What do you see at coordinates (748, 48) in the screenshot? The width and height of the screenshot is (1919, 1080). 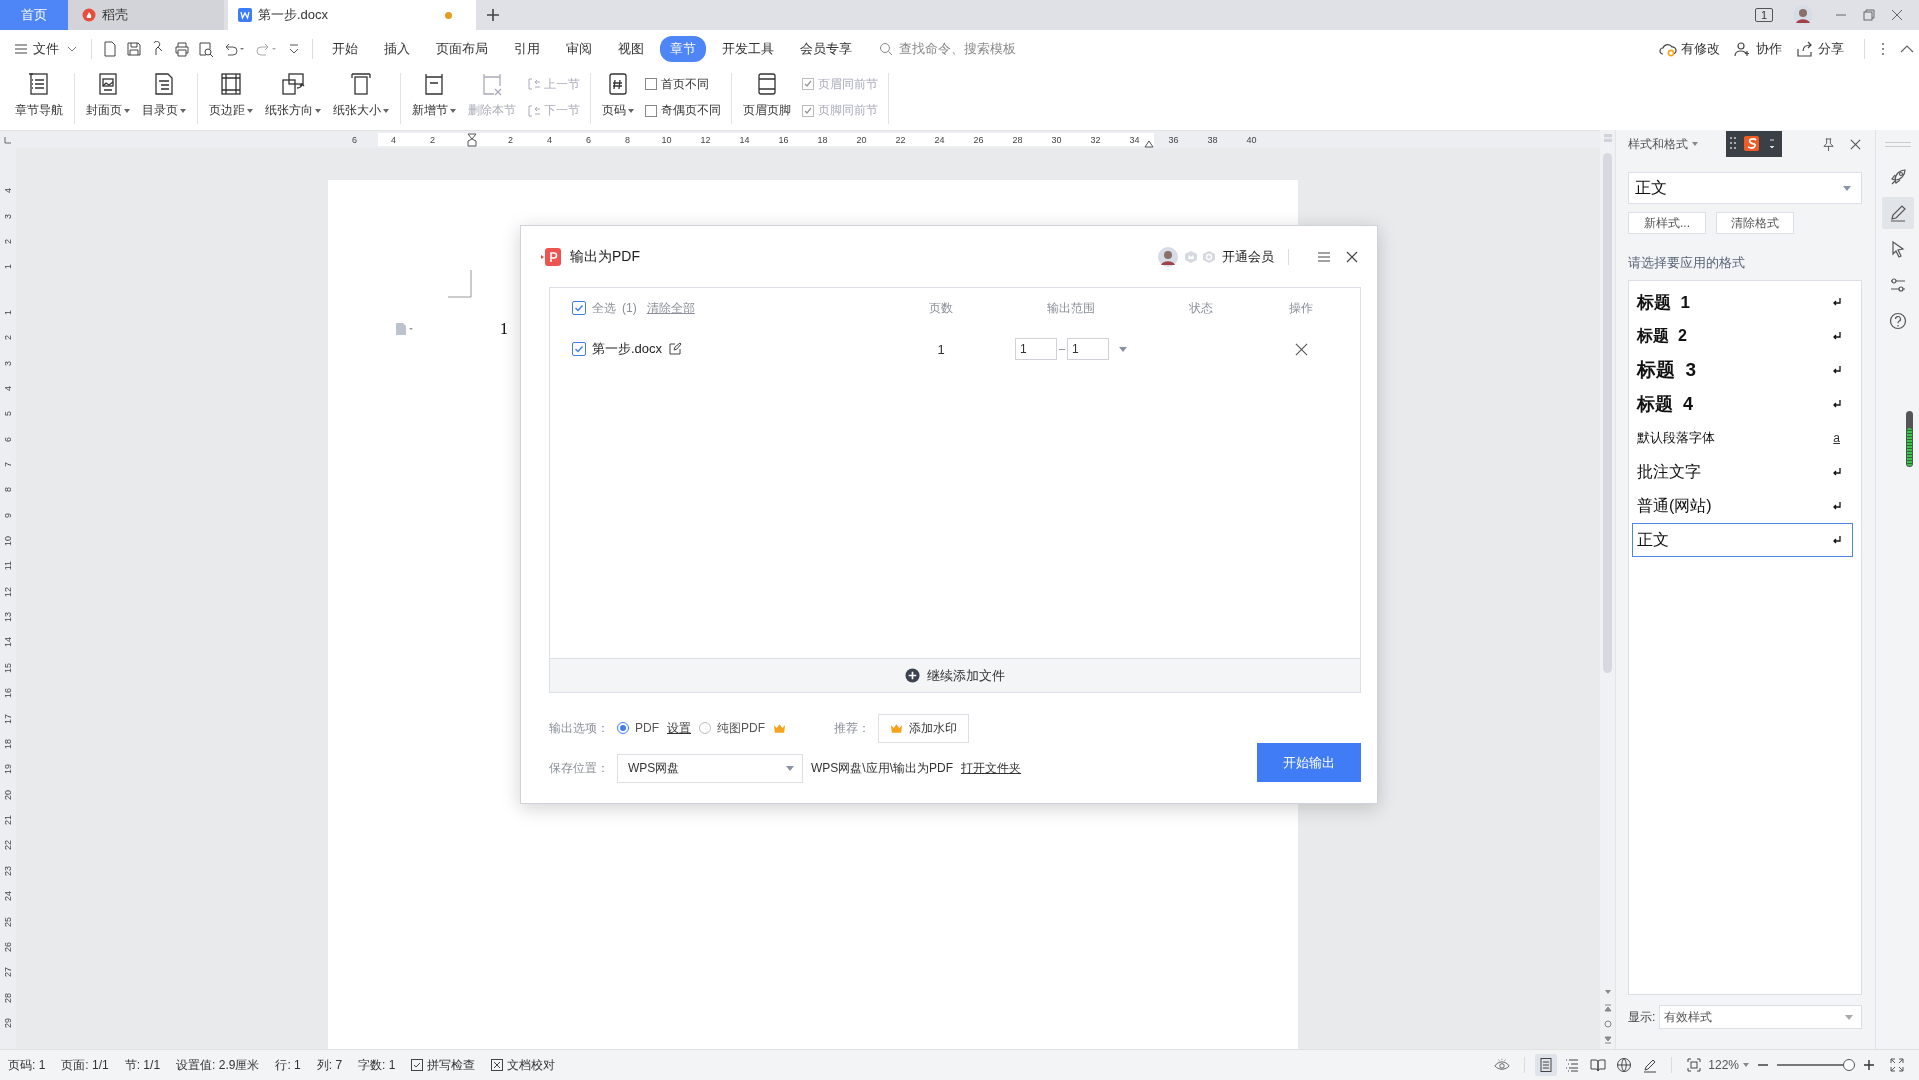 I see `ribbon-tab: 开发工具` at bounding box center [748, 48].